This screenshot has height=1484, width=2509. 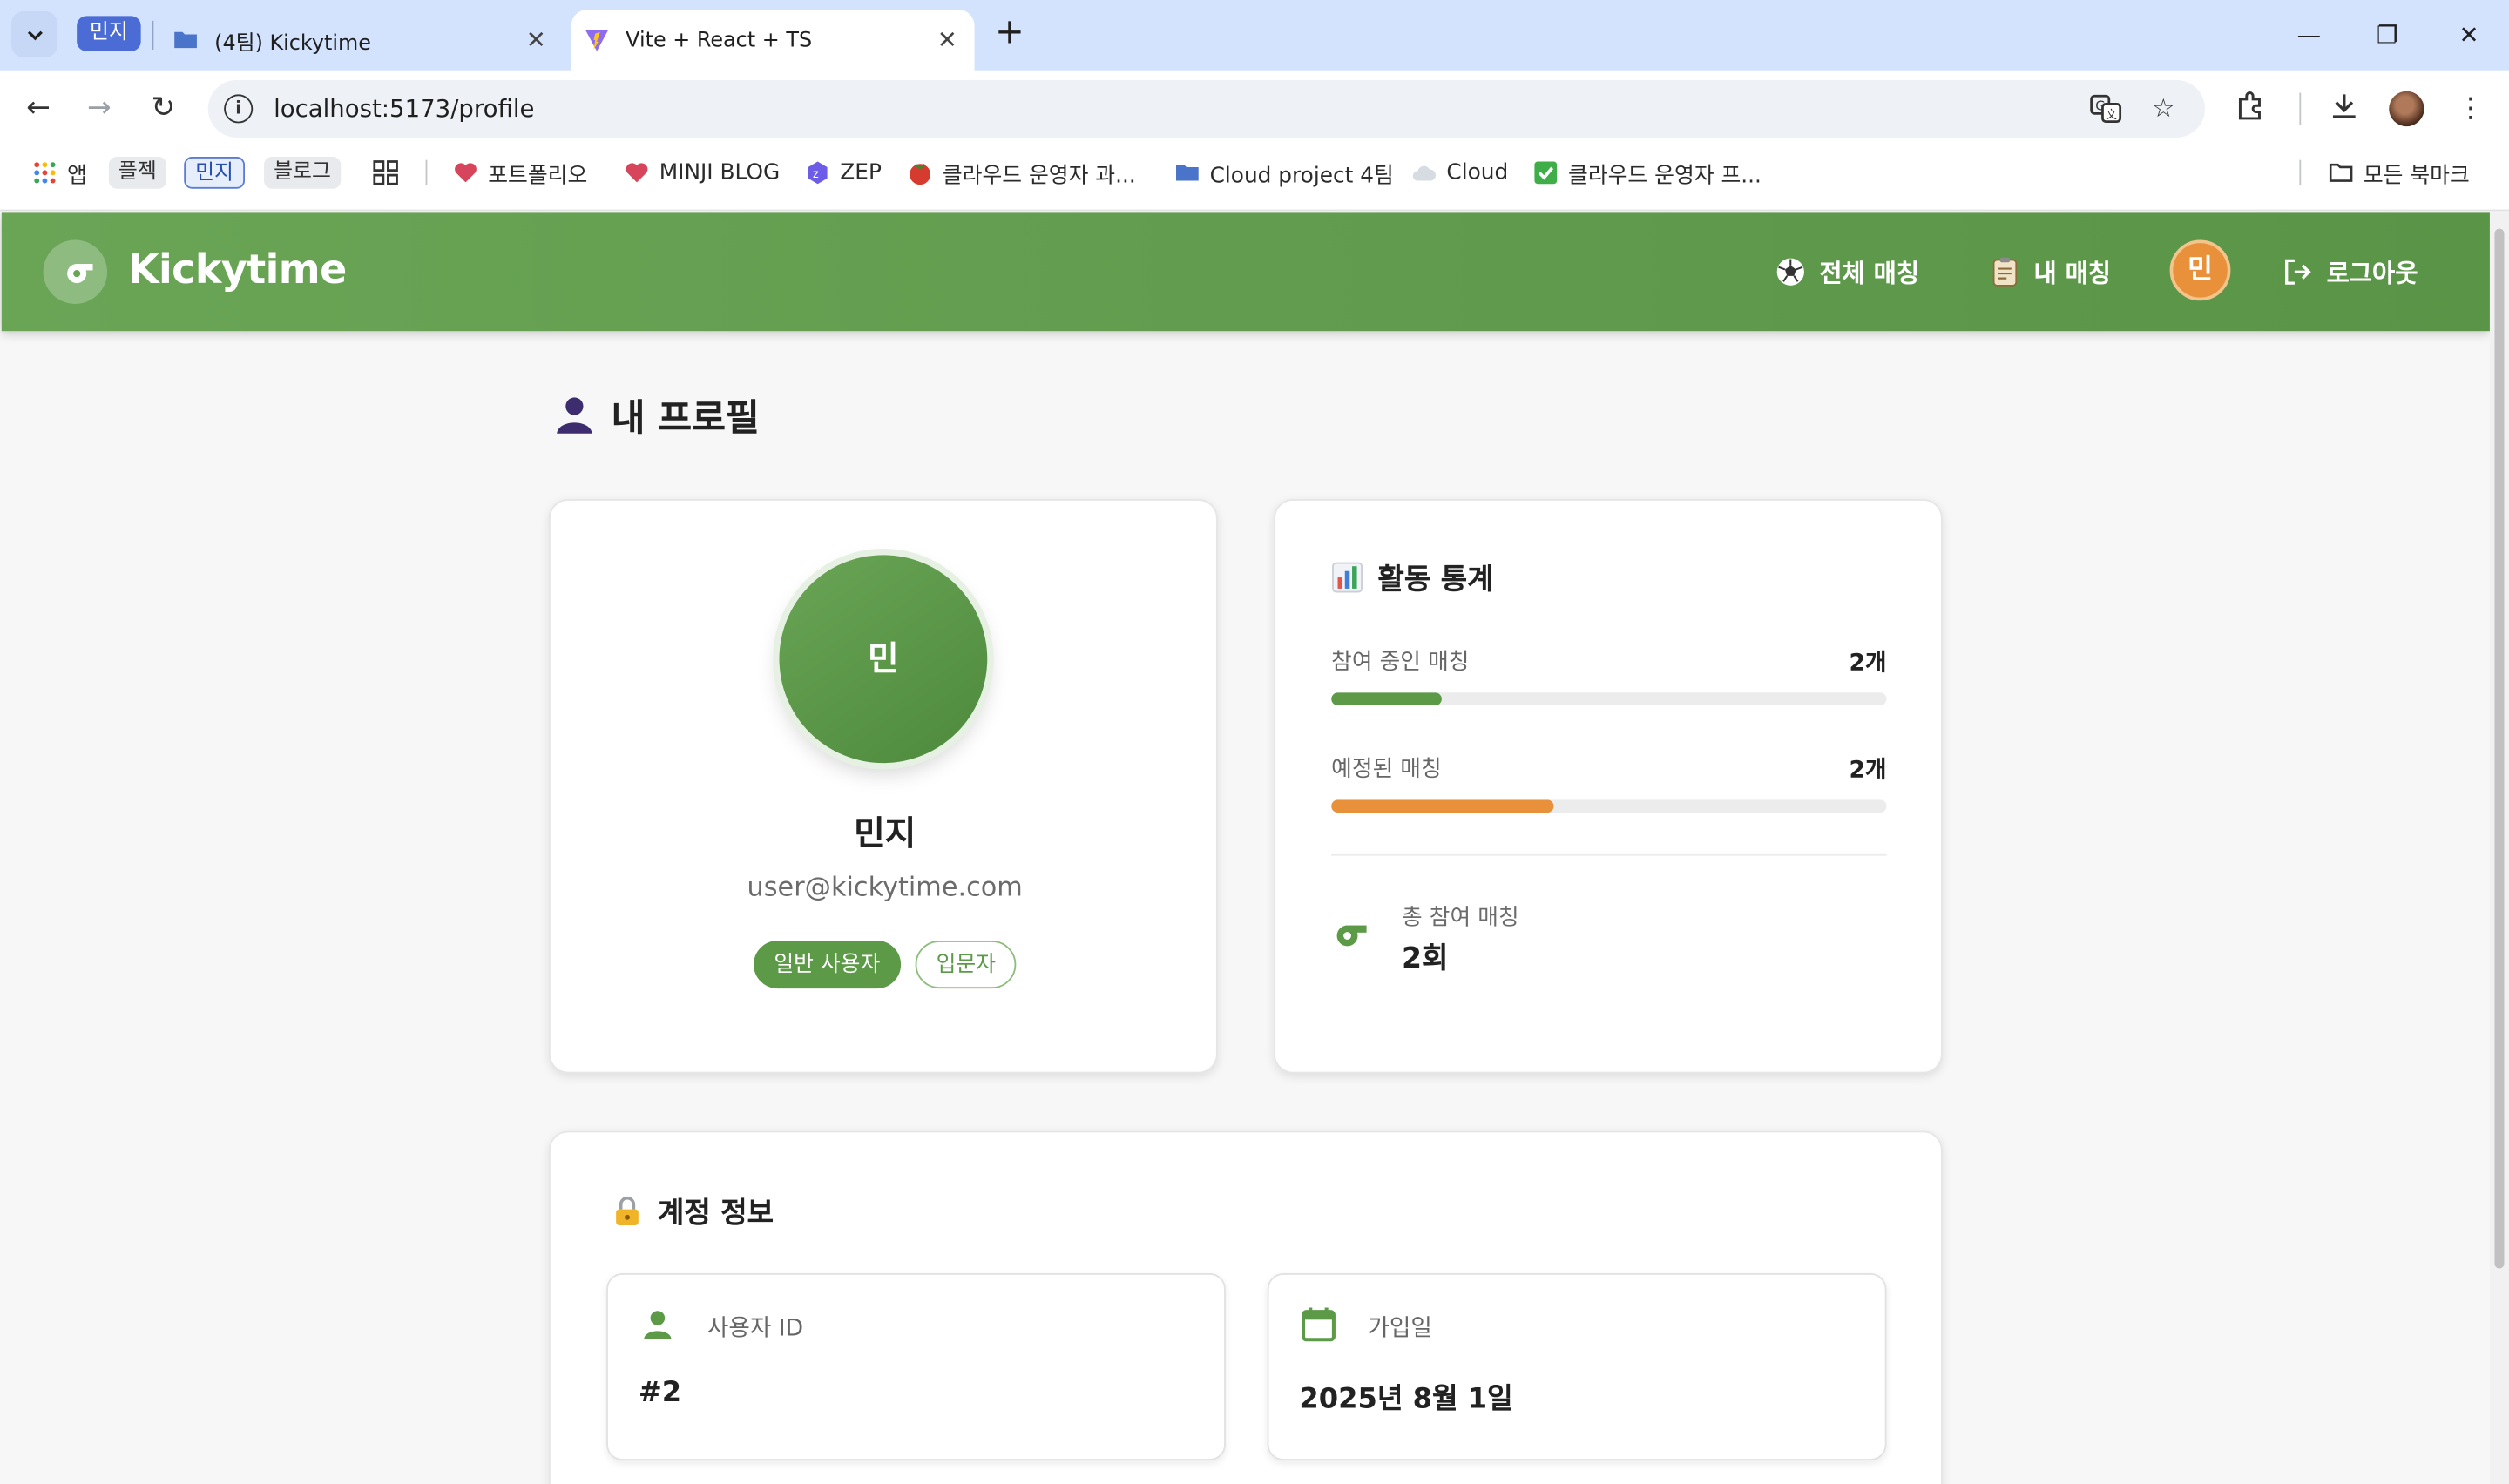 I want to click on bookmark-portfolio: 포트폴리오, so click(x=520, y=173).